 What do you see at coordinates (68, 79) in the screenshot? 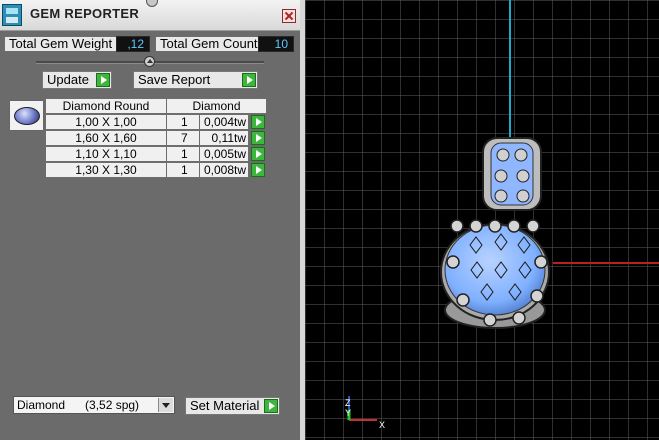
I see `update-button-label: Update` at bounding box center [68, 79].